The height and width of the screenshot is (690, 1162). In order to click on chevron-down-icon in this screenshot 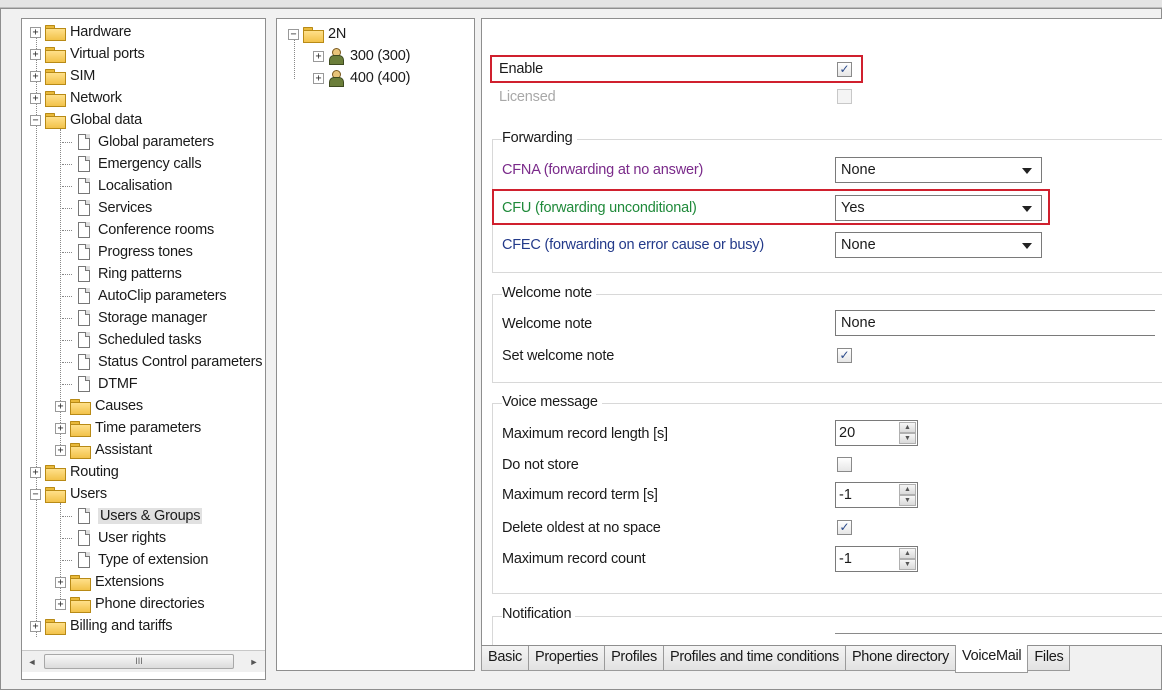, I will do `click(1027, 171)`.